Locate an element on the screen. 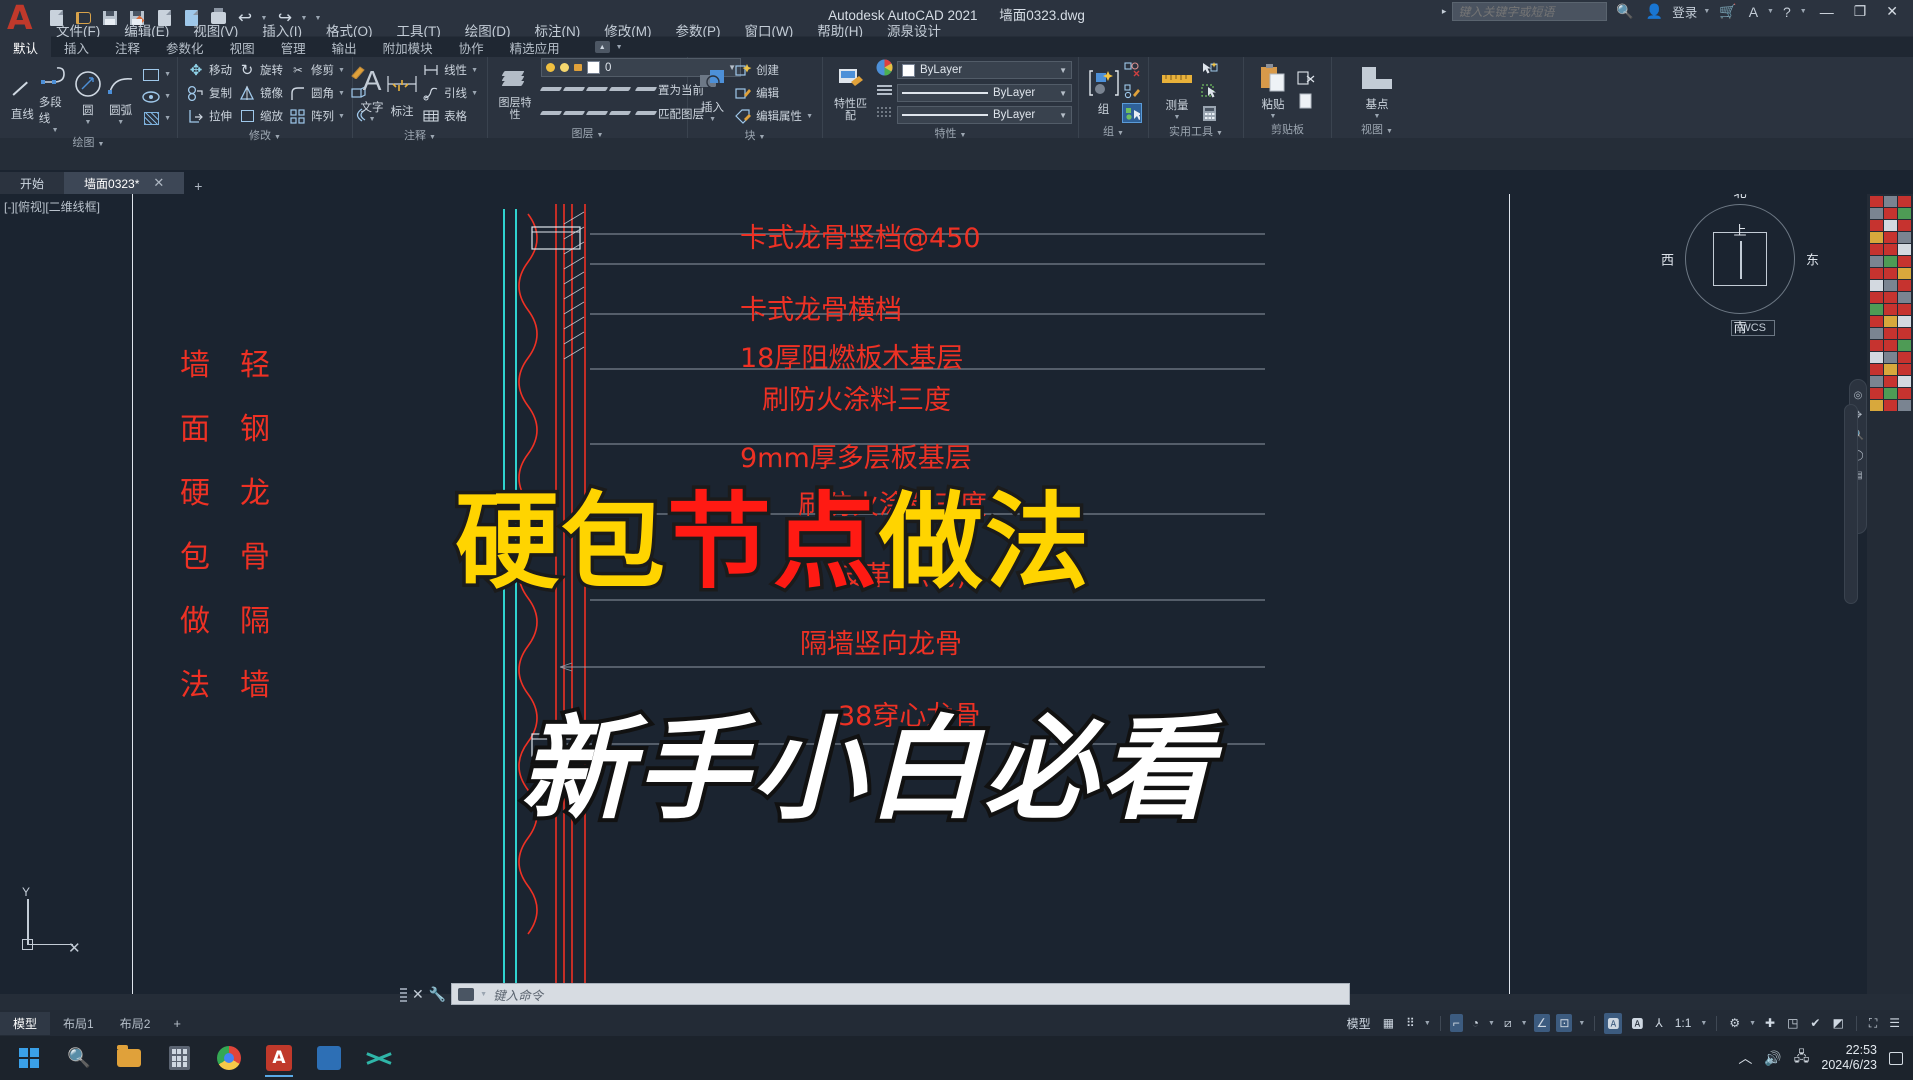  tab-view: 视图 is located at coordinates (242, 47).